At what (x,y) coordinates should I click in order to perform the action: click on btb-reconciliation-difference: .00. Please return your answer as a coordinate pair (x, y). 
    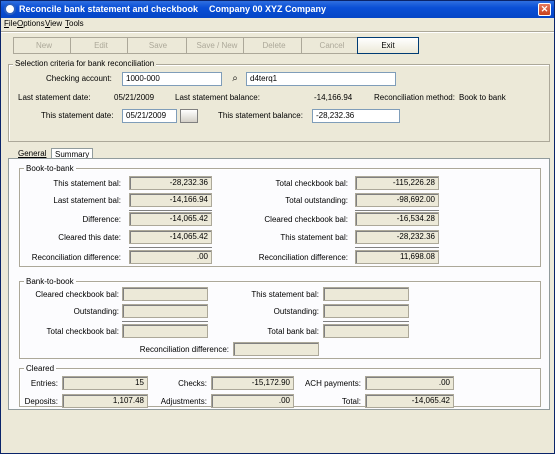
    Looking at the image, I should click on (170, 257).